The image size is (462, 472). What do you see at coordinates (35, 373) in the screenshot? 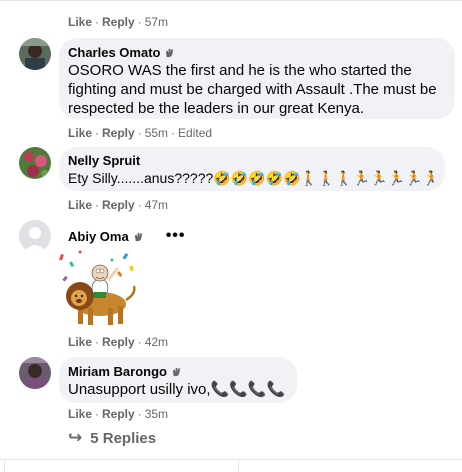
I see `avatar-miriam-barongo` at bounding box center [35, 373].